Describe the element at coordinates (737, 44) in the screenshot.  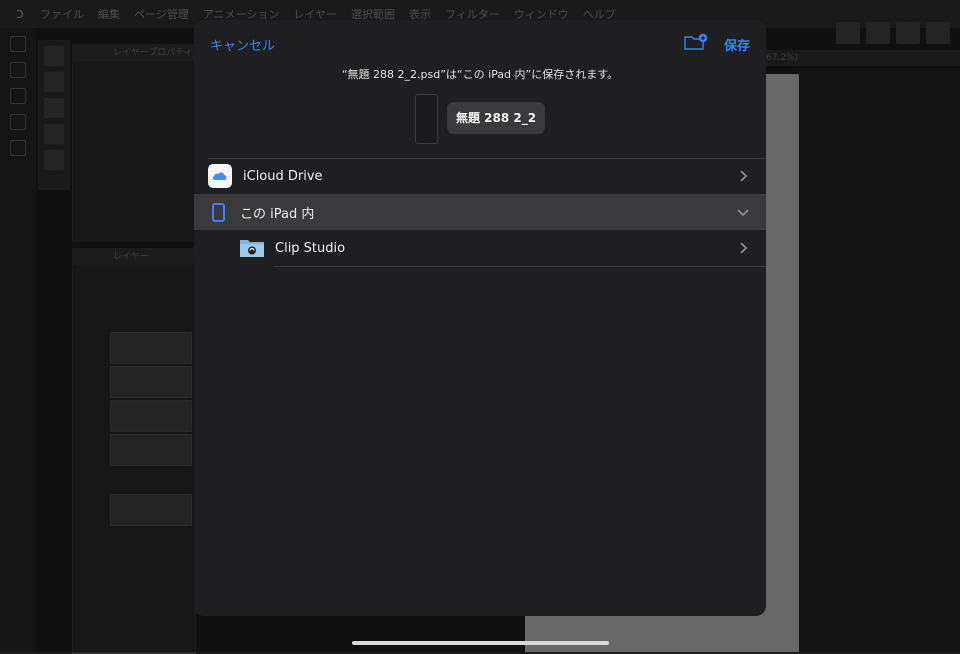
I see `save-button: 保存` at that location.